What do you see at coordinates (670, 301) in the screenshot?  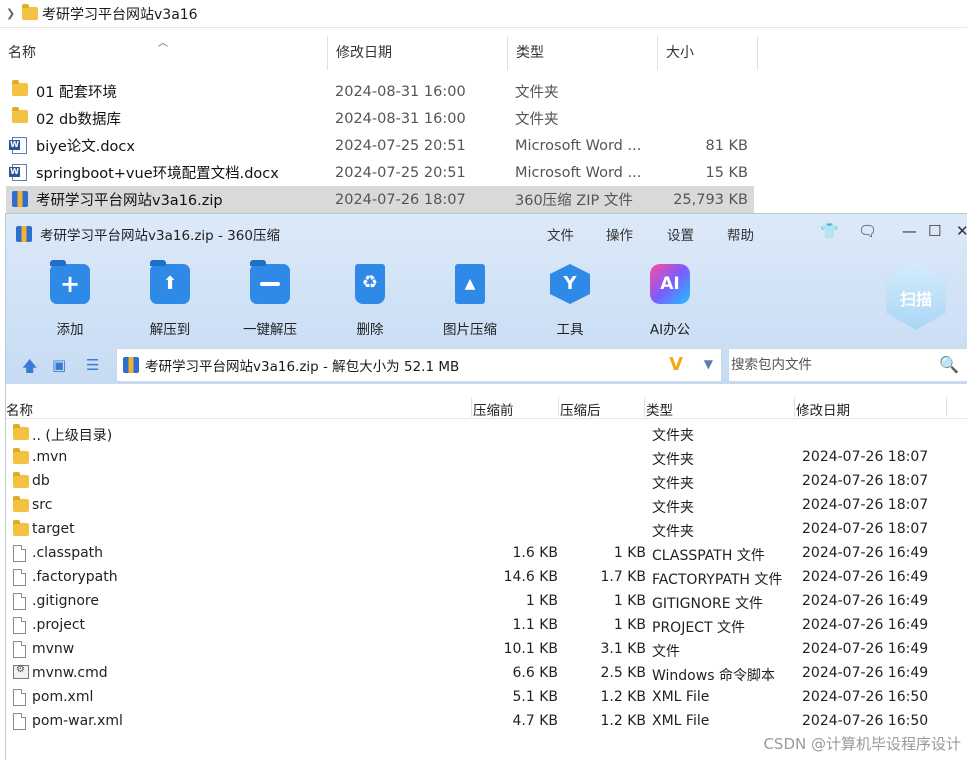 I see `ai-office-button: AI办公` at bounding box center [670, 301].